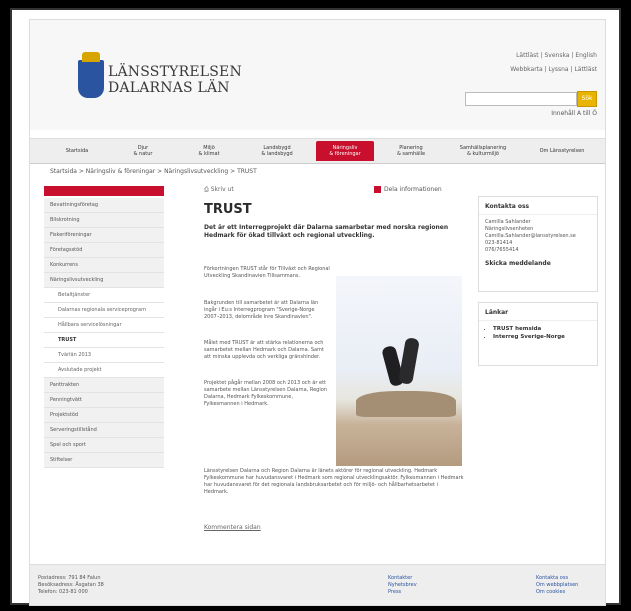  Describe the element at coordinates (104, 385) in the screenshot. I see `menu-item: Panttrakten` at that location.